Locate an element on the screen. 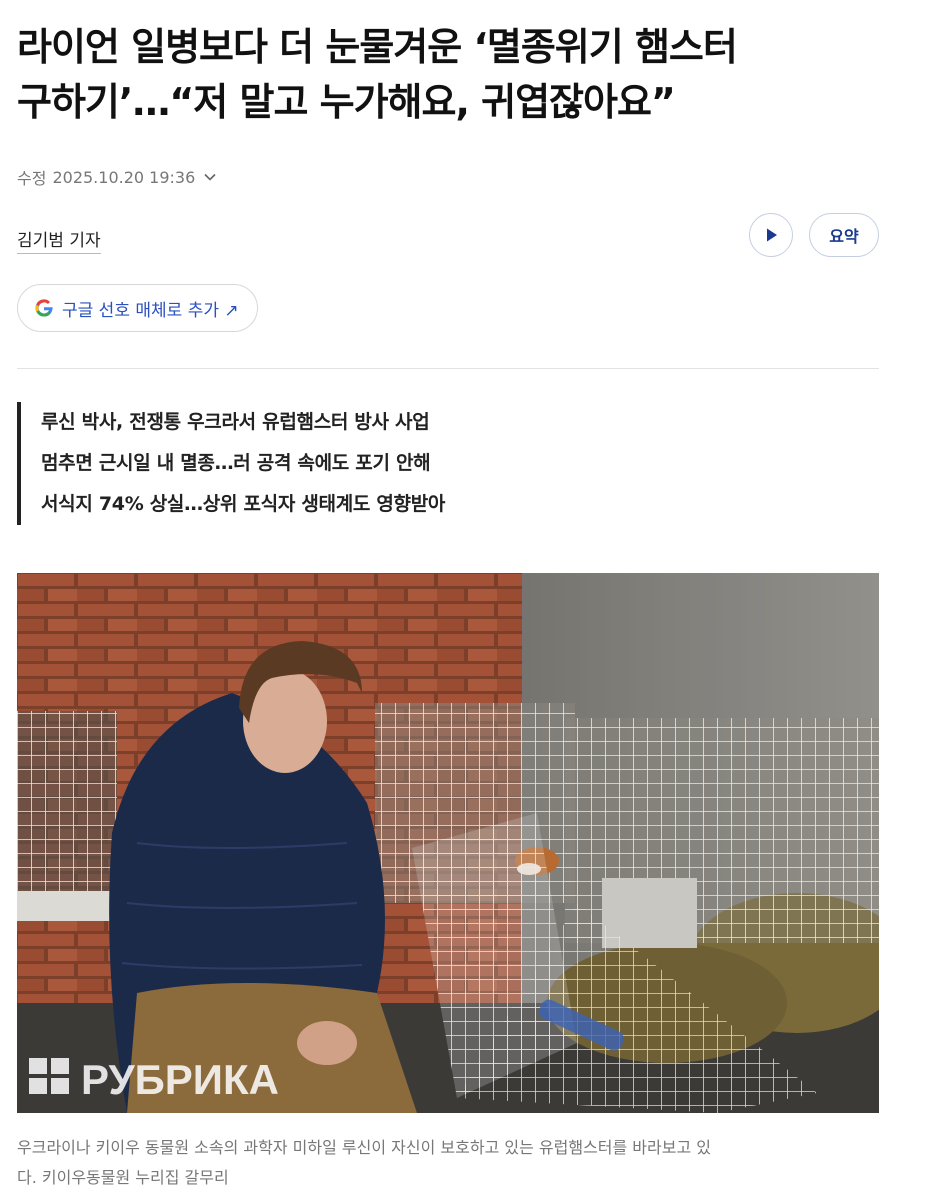 The height and width of the screenshot is (1200, 935). google-preferred-source-button: 구글 선호 매체로 추가 ↗ is located at coordinates (137, 308).